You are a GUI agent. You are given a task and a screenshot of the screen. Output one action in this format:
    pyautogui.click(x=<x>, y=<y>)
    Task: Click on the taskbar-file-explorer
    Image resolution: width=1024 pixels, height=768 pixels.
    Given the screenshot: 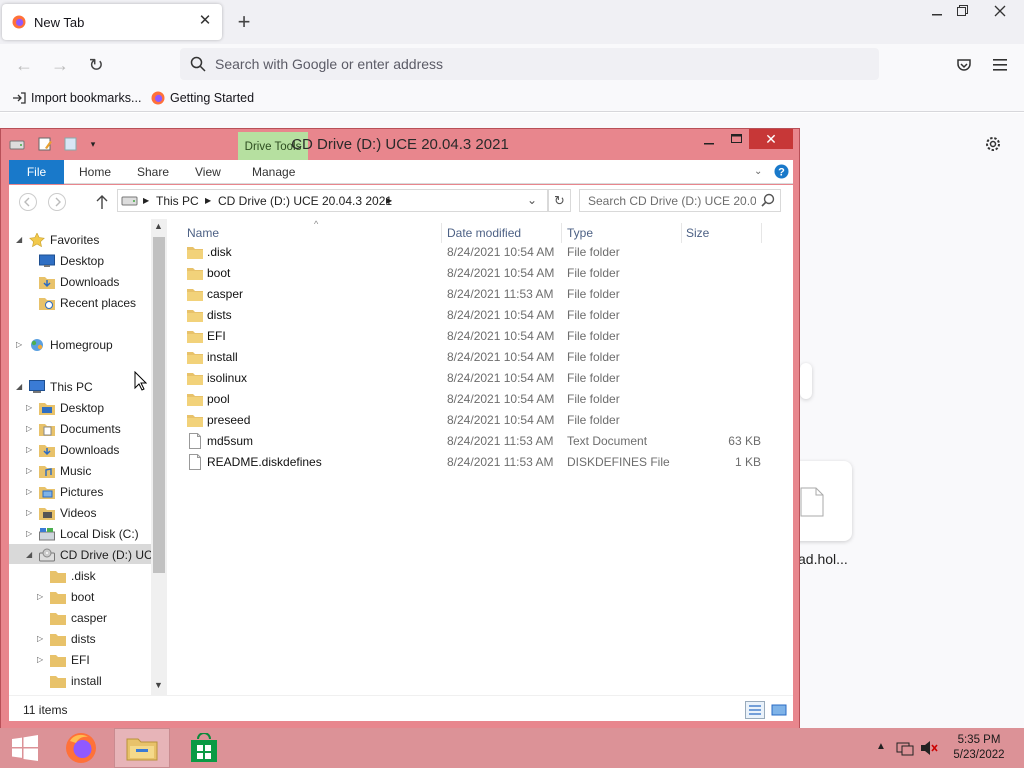 What is the action you would take?
    pyautogui.click(x=142, y=748)
    